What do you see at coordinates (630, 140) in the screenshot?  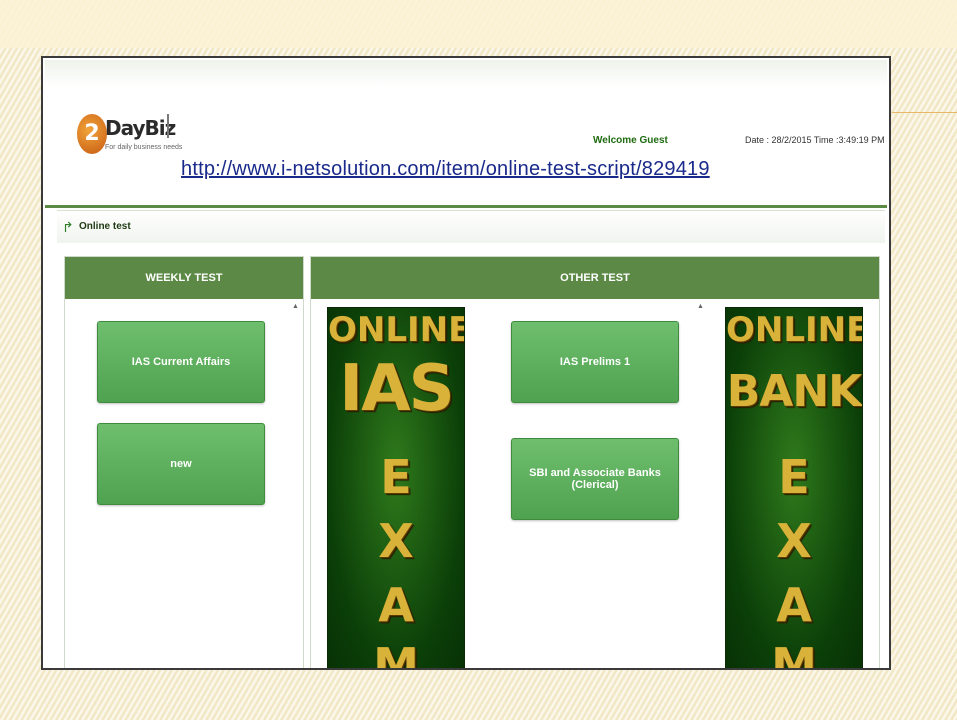 I see `welcome-text: Welcome Guest` at bounding box center [630, 140].